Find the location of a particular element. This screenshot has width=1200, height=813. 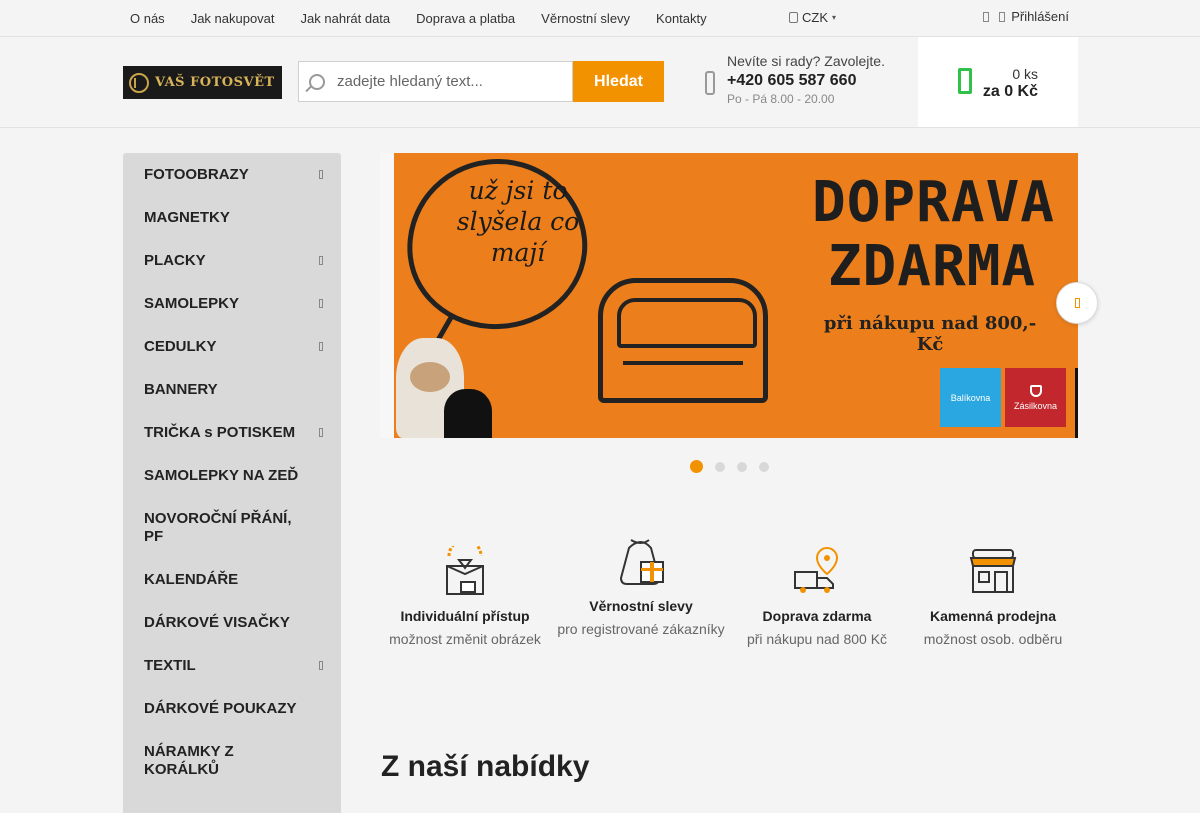

login-label: Přihlášení is located at coordinates (1040, 16).